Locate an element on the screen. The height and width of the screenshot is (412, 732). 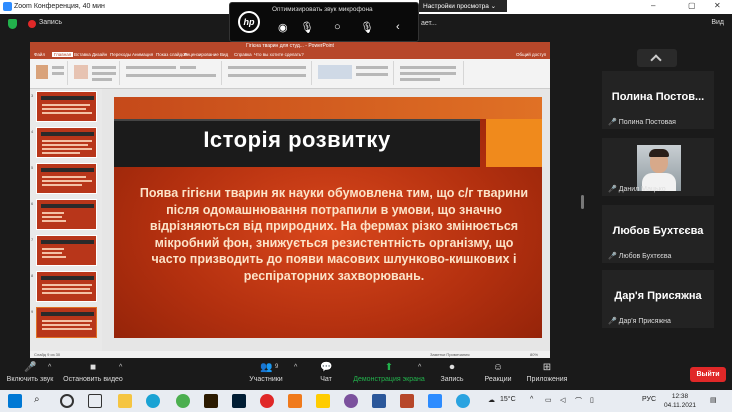
temperature: 15°C is located at coordinates (508, 399).